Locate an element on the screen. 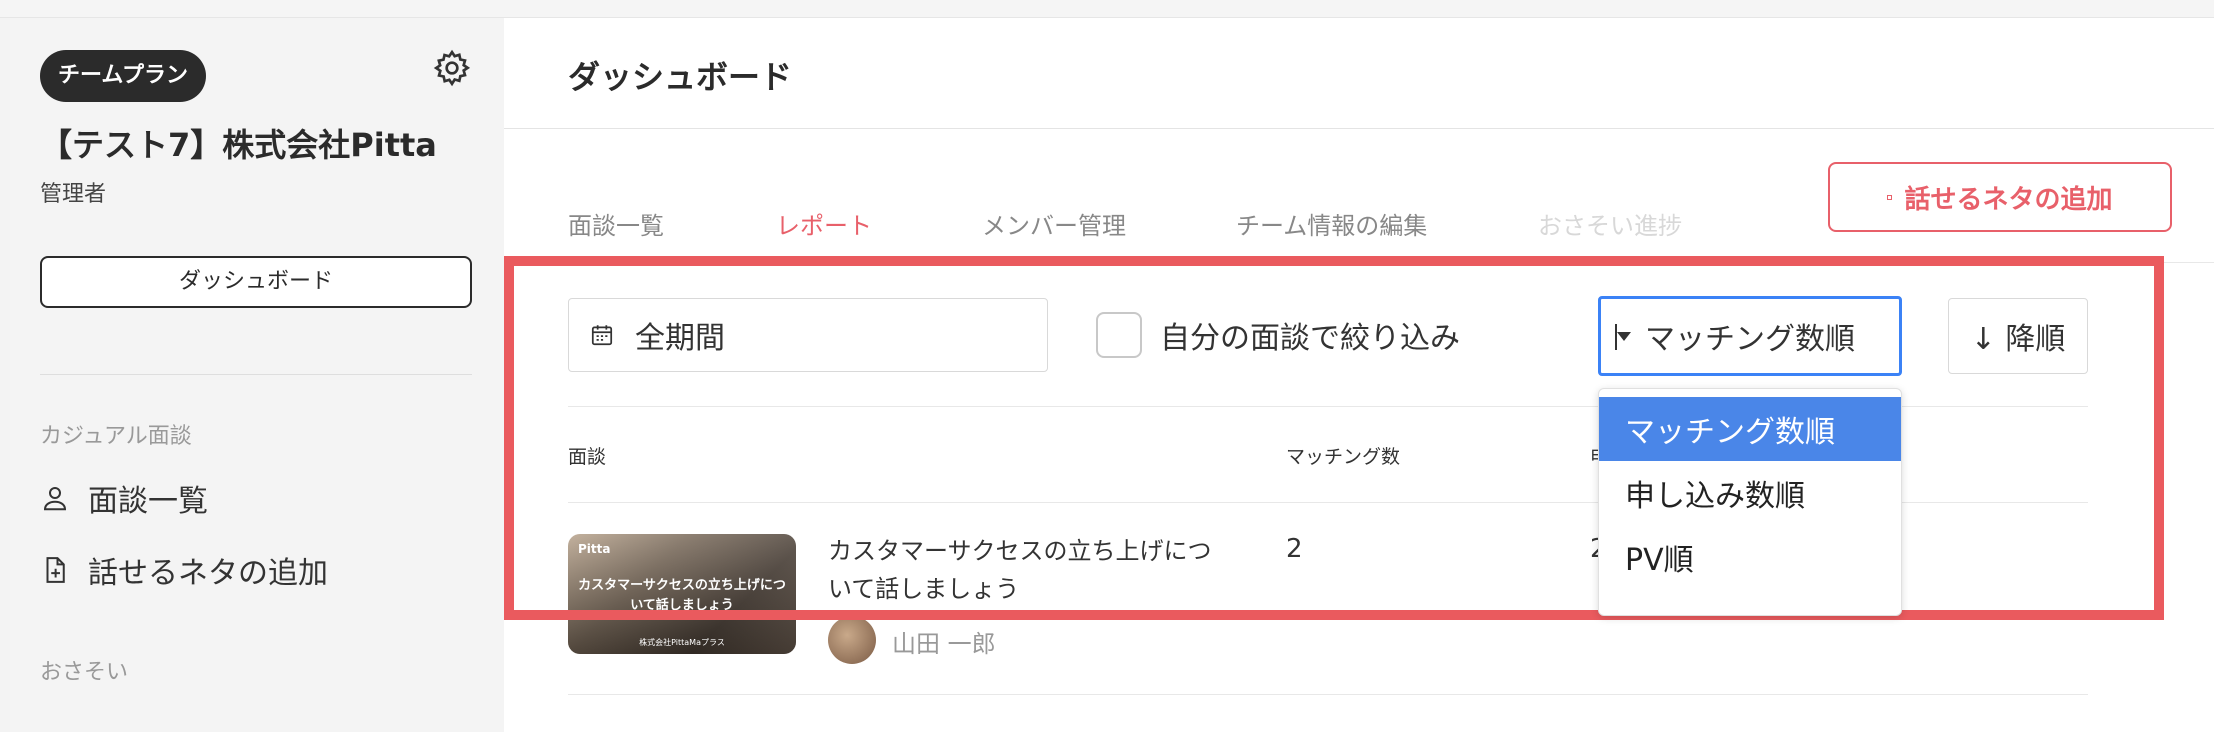 The width and height of the screenshot is (2214, 732). thumbnail-footer: 株式会社PittaMaプラス is located at coordinates (682, 642).